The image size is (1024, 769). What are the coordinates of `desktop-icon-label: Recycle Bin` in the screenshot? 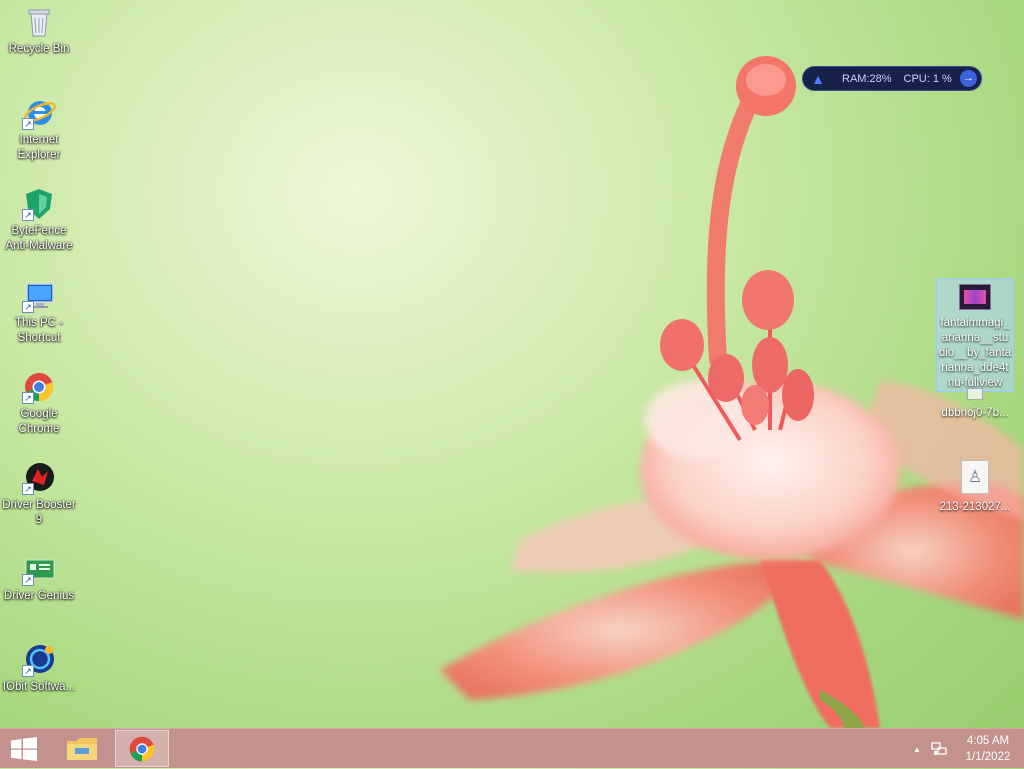 It's located at (39, 49).